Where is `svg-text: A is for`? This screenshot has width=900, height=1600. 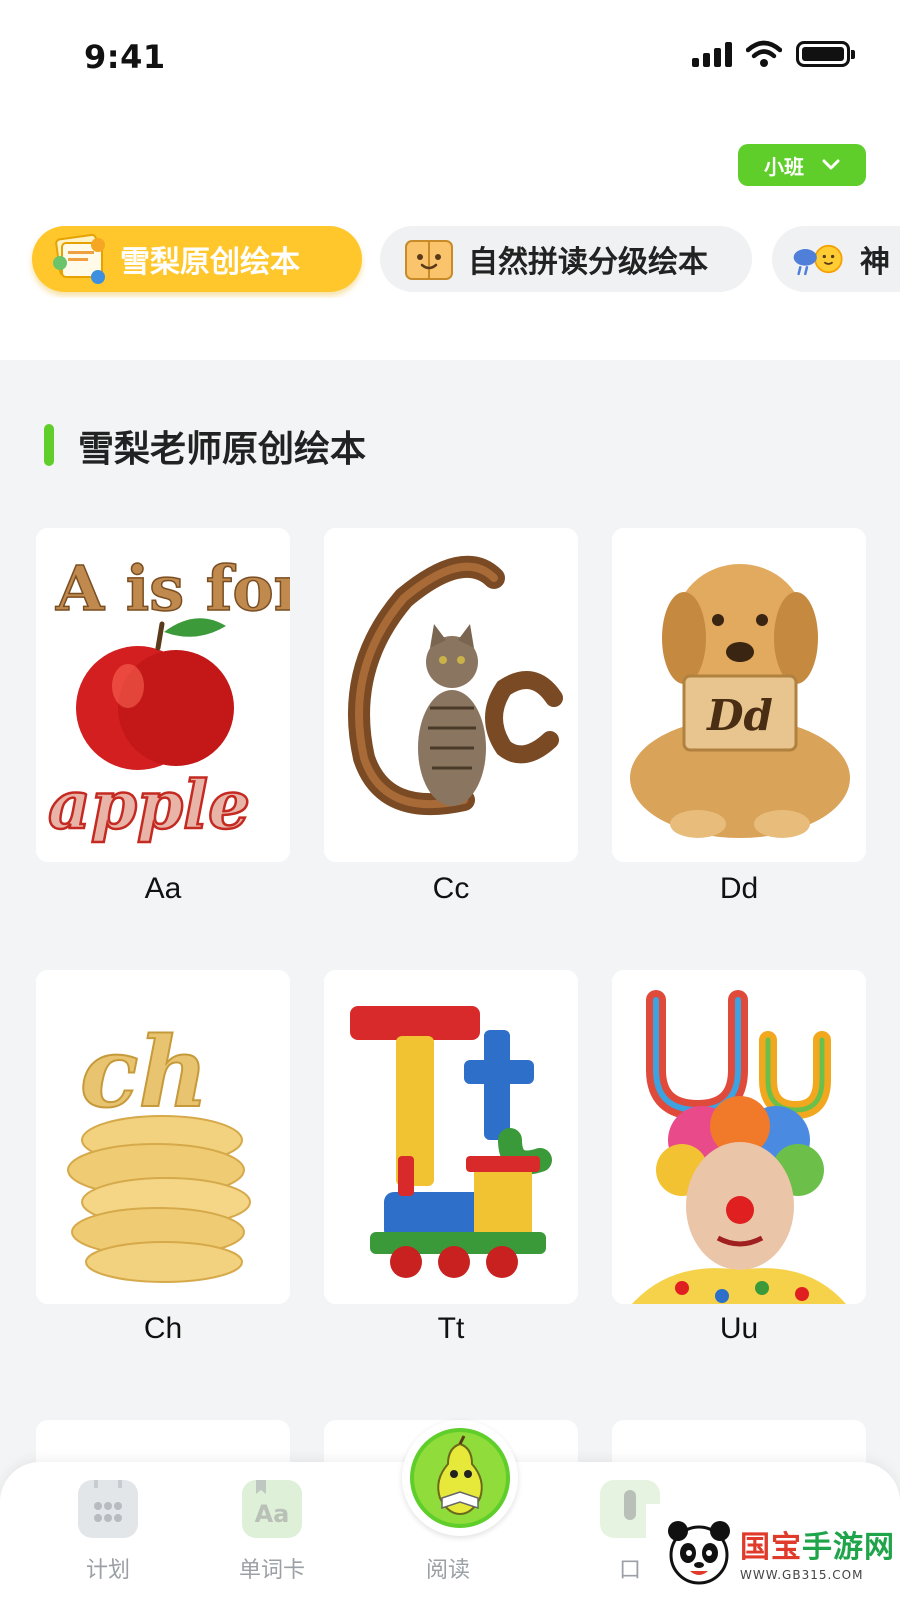
svg-text: A is for is located at coordinates (172, 588).